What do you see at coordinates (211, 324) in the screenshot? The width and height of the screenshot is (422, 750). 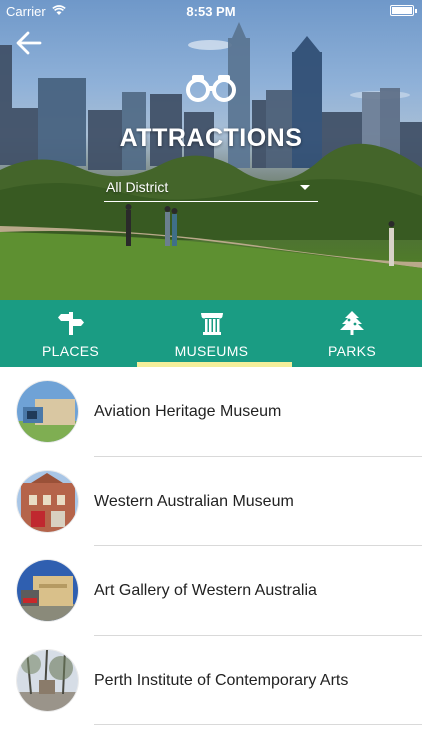 I see `column-icon` at bounding box center [211, 324].